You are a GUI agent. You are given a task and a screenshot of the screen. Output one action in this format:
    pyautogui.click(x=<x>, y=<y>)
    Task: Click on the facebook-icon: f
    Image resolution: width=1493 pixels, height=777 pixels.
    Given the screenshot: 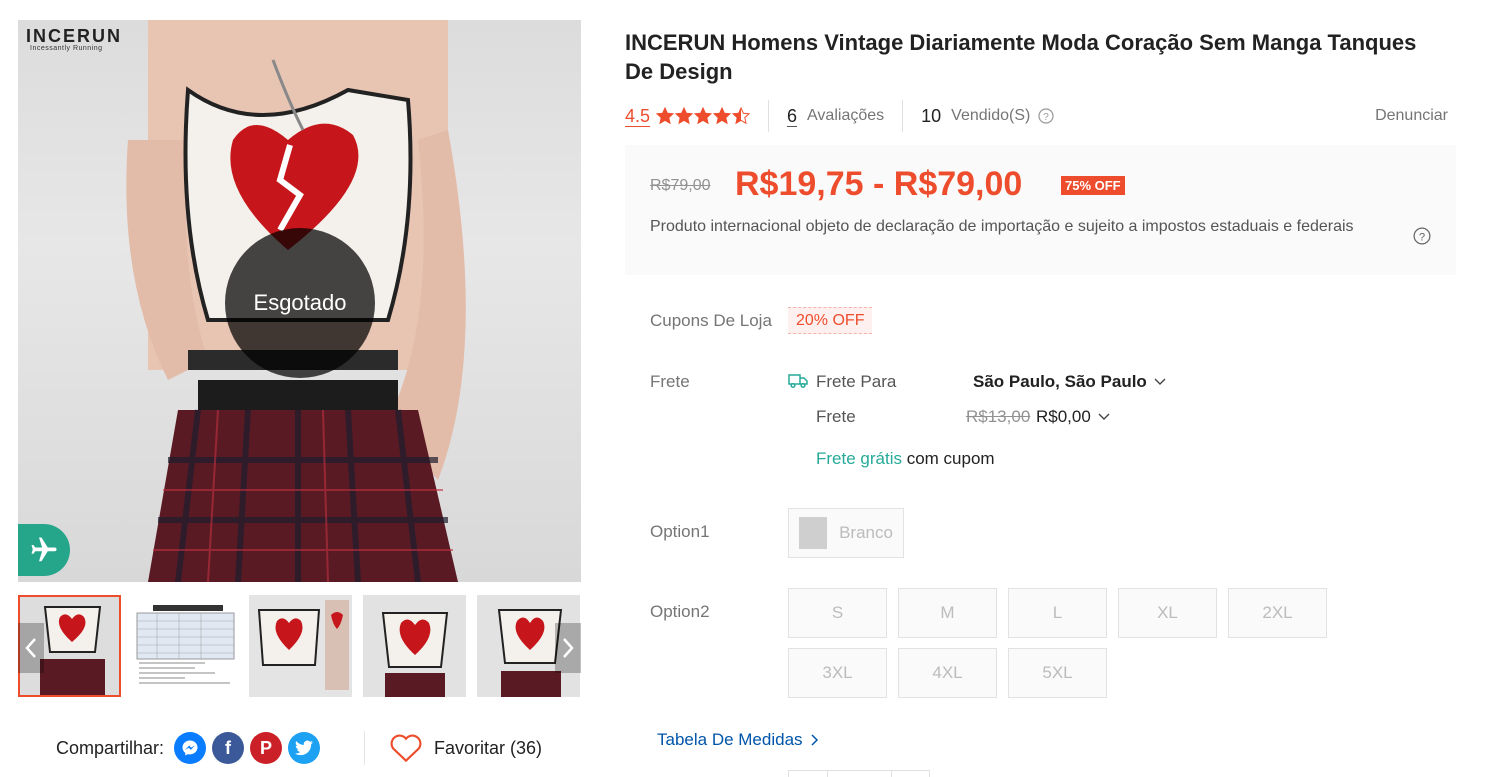 What is the action you would take?
    pyautogui.click(x=228, y=748)
    